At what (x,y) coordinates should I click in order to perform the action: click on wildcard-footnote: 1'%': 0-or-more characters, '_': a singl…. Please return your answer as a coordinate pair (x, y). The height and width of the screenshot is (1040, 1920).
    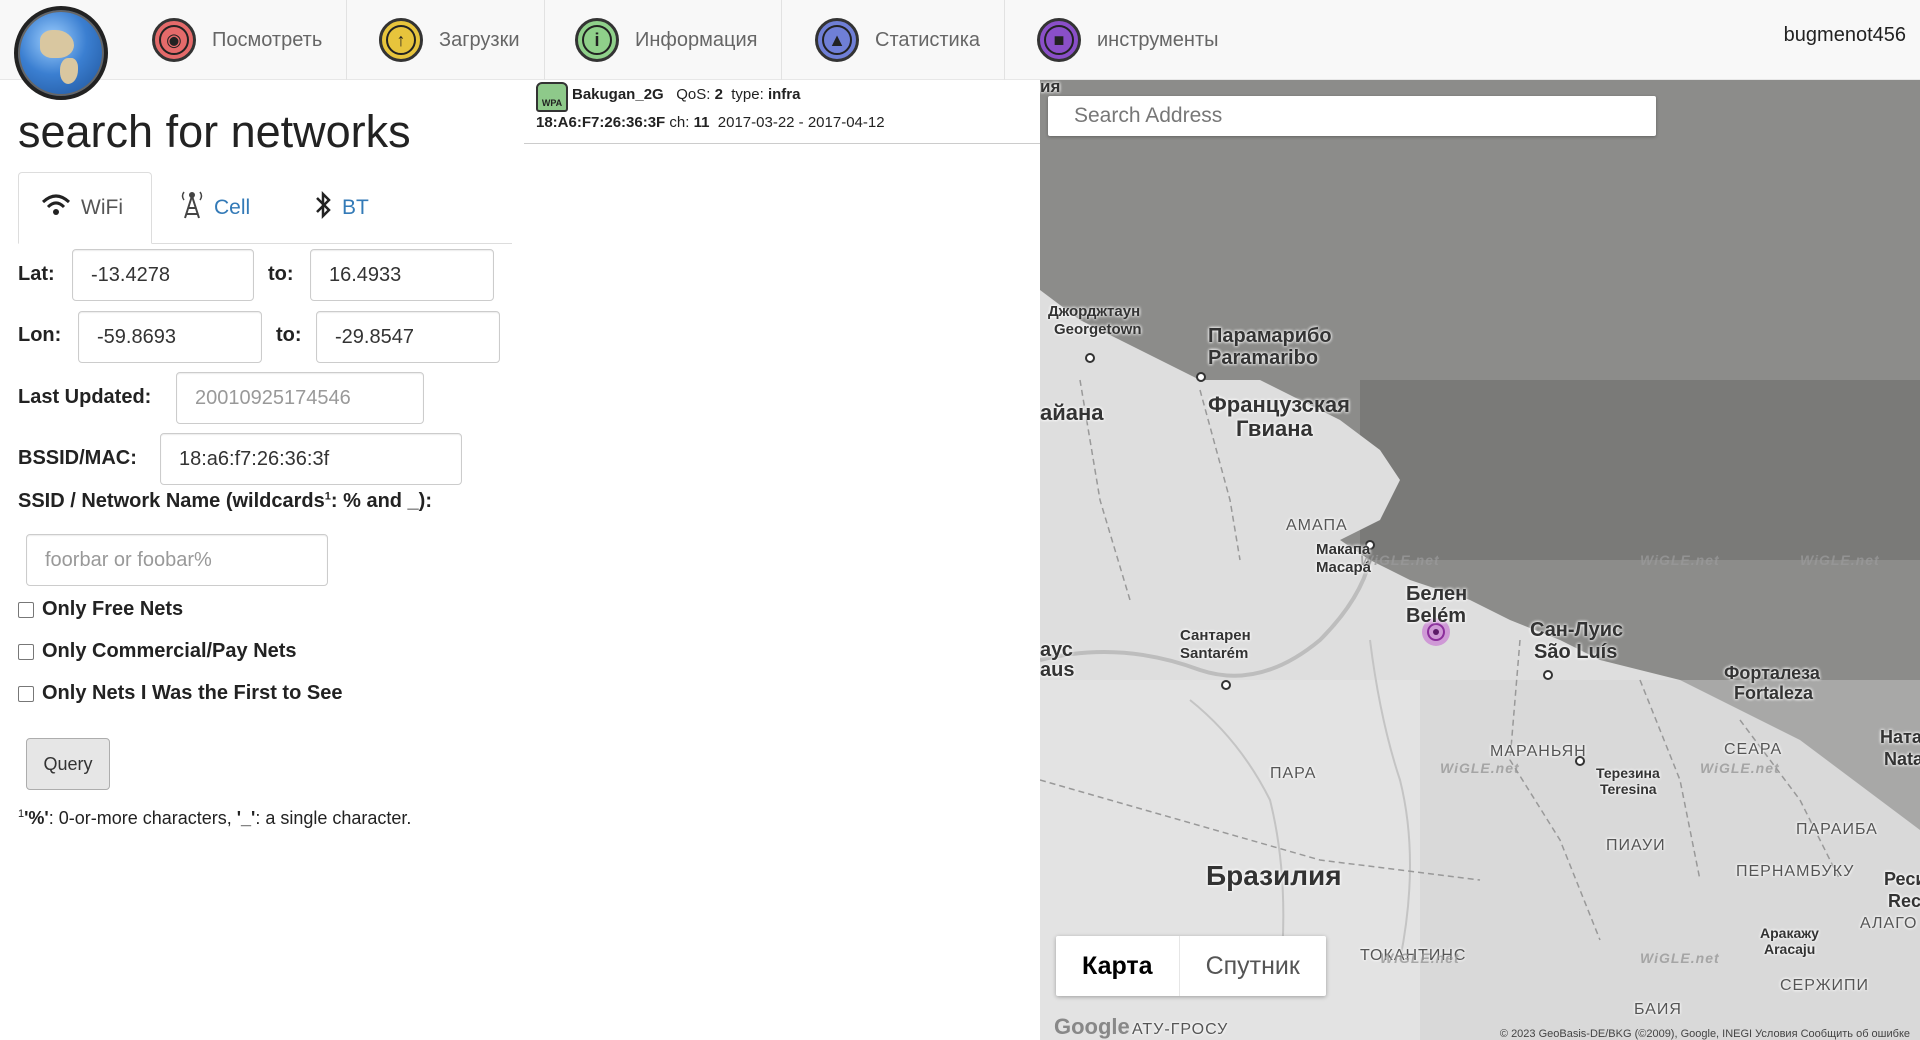
    Looking at the image, I should click on (215, 818).